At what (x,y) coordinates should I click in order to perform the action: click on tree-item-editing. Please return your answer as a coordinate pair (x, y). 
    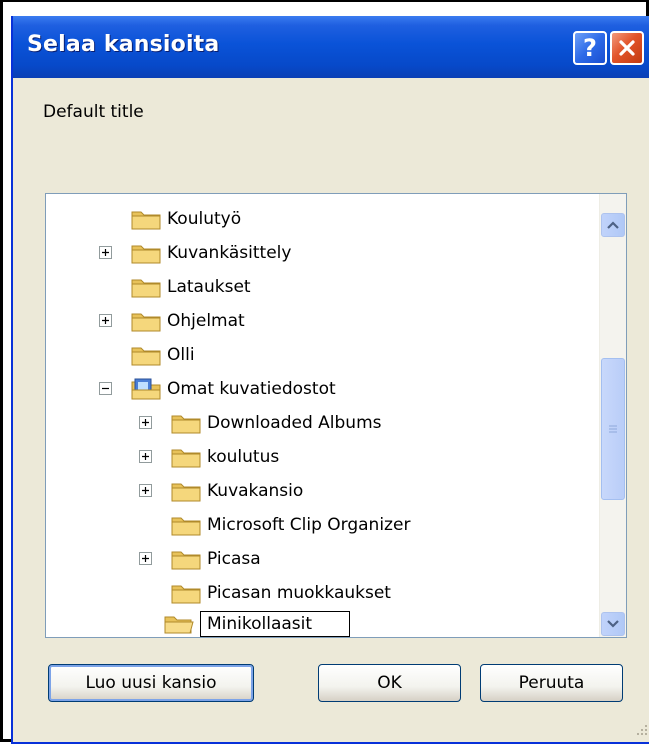
    Looking at the image, I should click on (257, 623).